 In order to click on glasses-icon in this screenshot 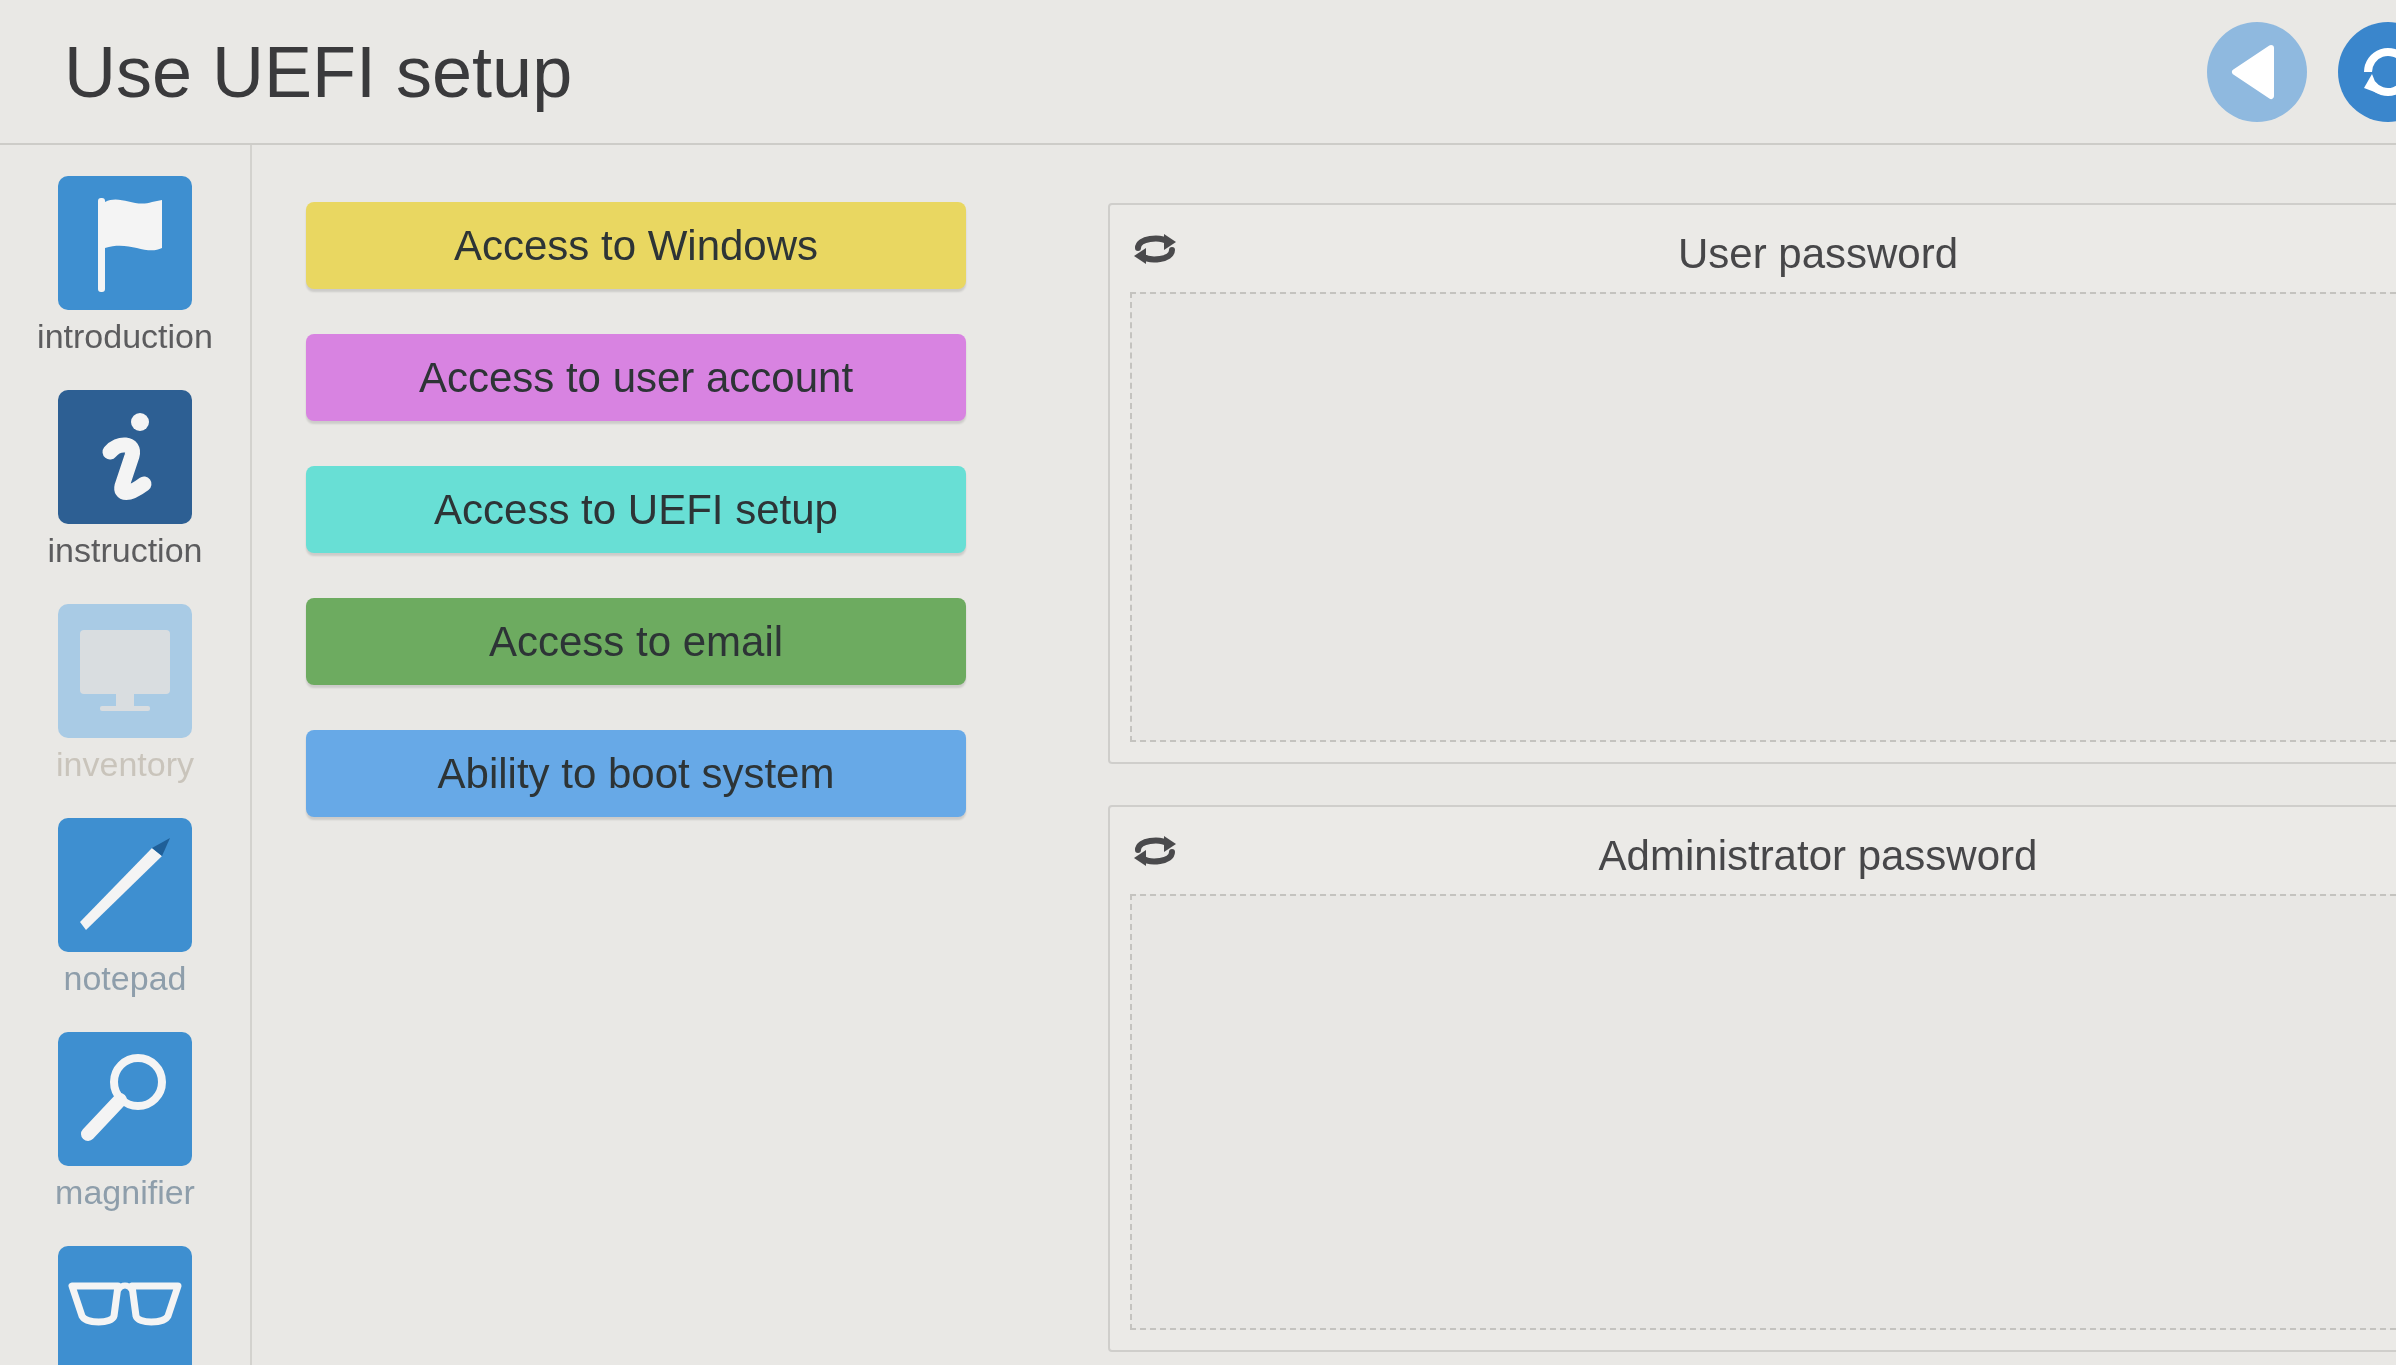, I will do `click(125, 1305)`.